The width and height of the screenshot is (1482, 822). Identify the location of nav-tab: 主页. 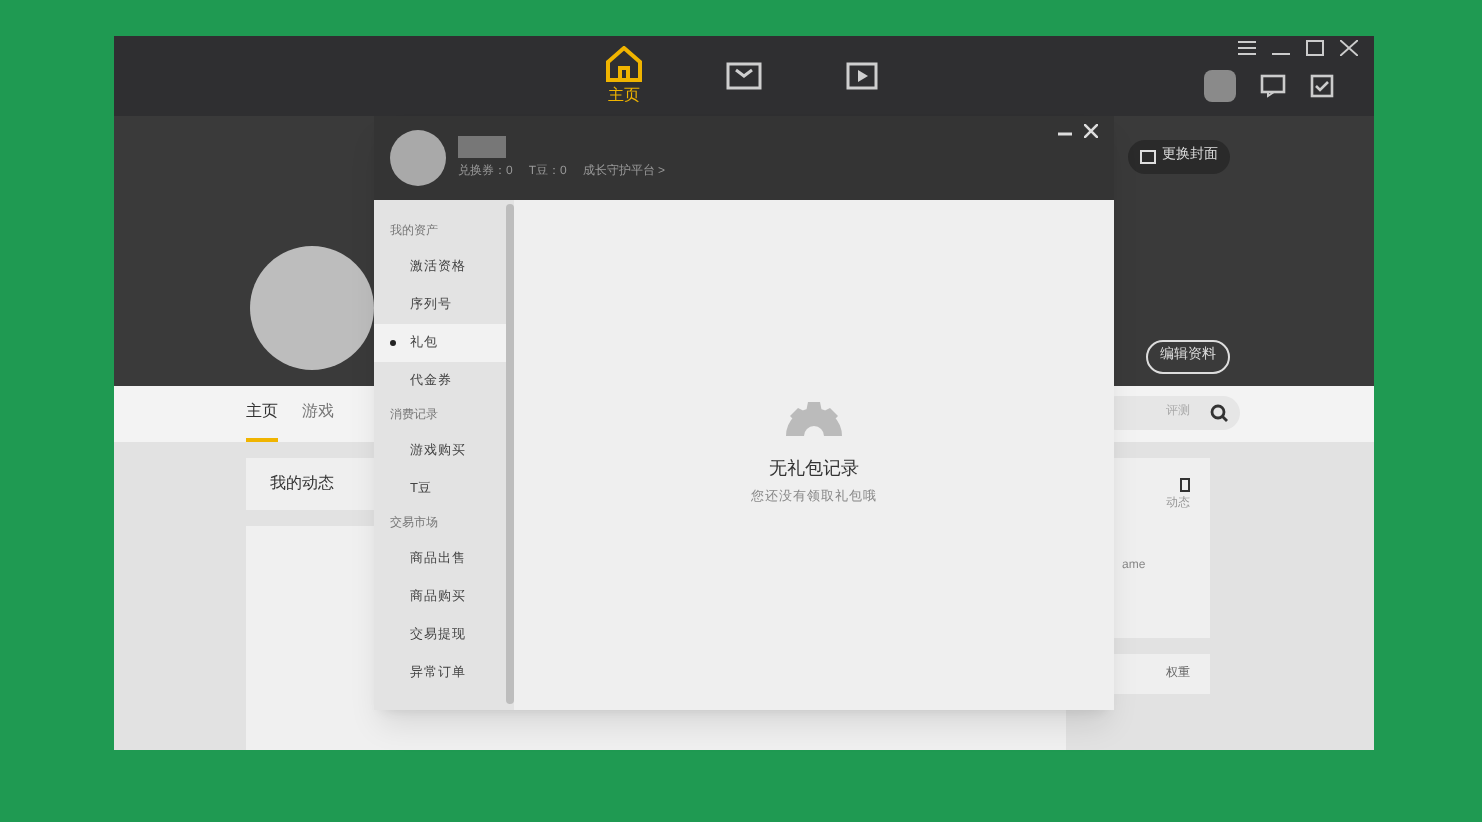
(624, 76).